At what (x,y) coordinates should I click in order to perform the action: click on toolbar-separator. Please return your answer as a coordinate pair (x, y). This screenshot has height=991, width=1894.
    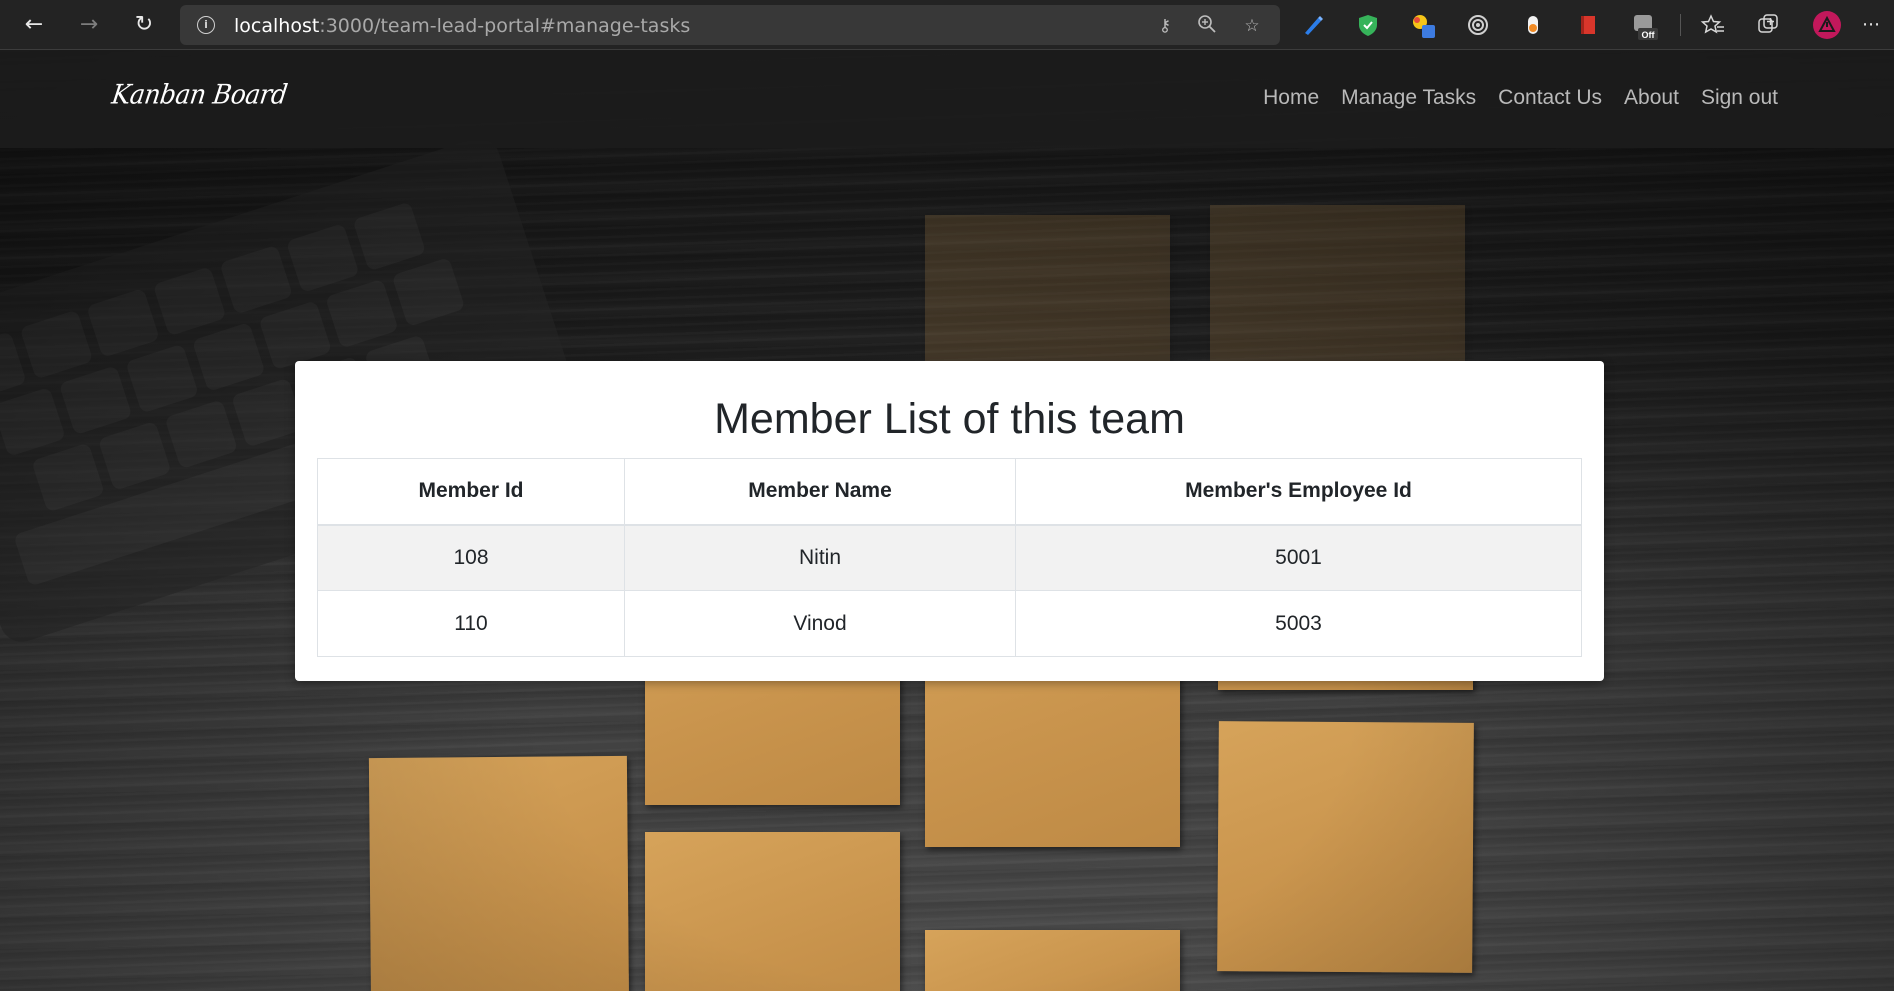
    Looking at the image, I should click on (1680, 25).